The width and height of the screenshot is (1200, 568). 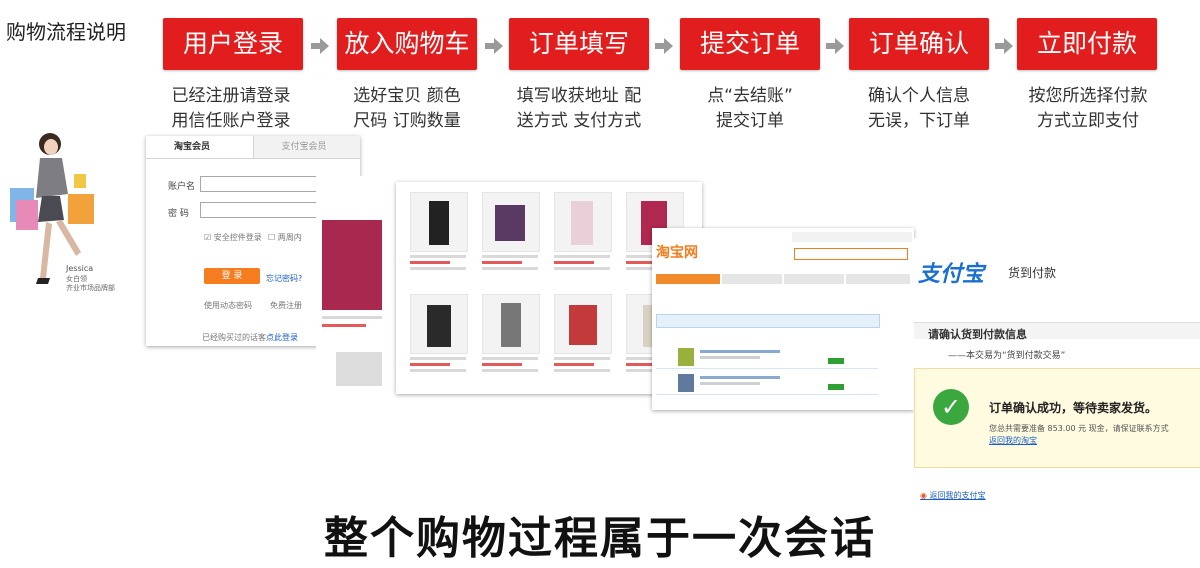 I want to click on success-message: 订单确认成功，等待卖家发货。, so click(x=1073, y=408).